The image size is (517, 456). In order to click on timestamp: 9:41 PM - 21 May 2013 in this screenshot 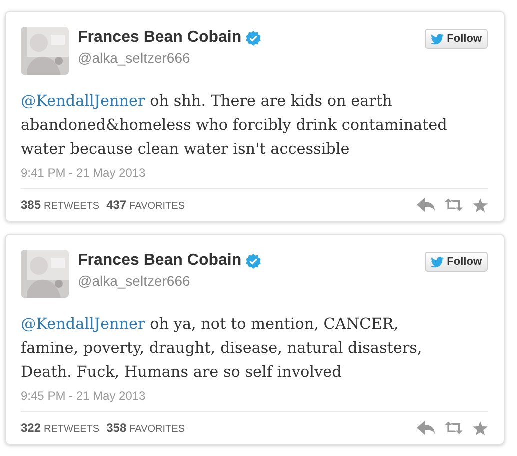, I will do `click(84, 173)`.